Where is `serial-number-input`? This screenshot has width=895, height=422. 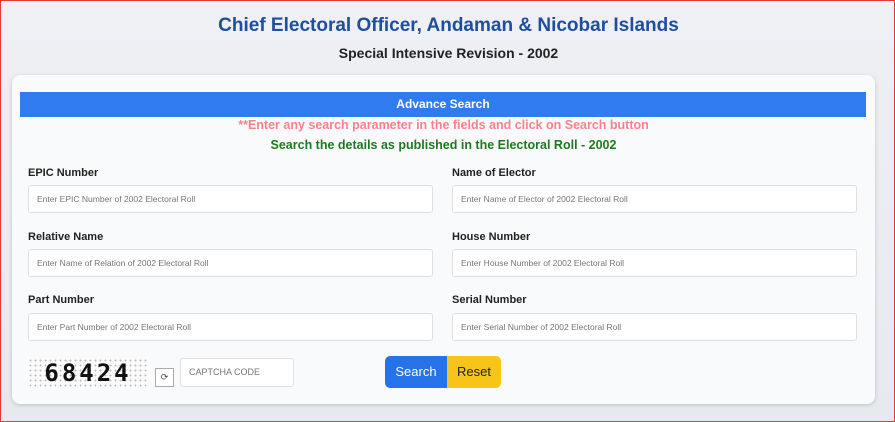 serial-number-input is located at coordinates (654, 327).